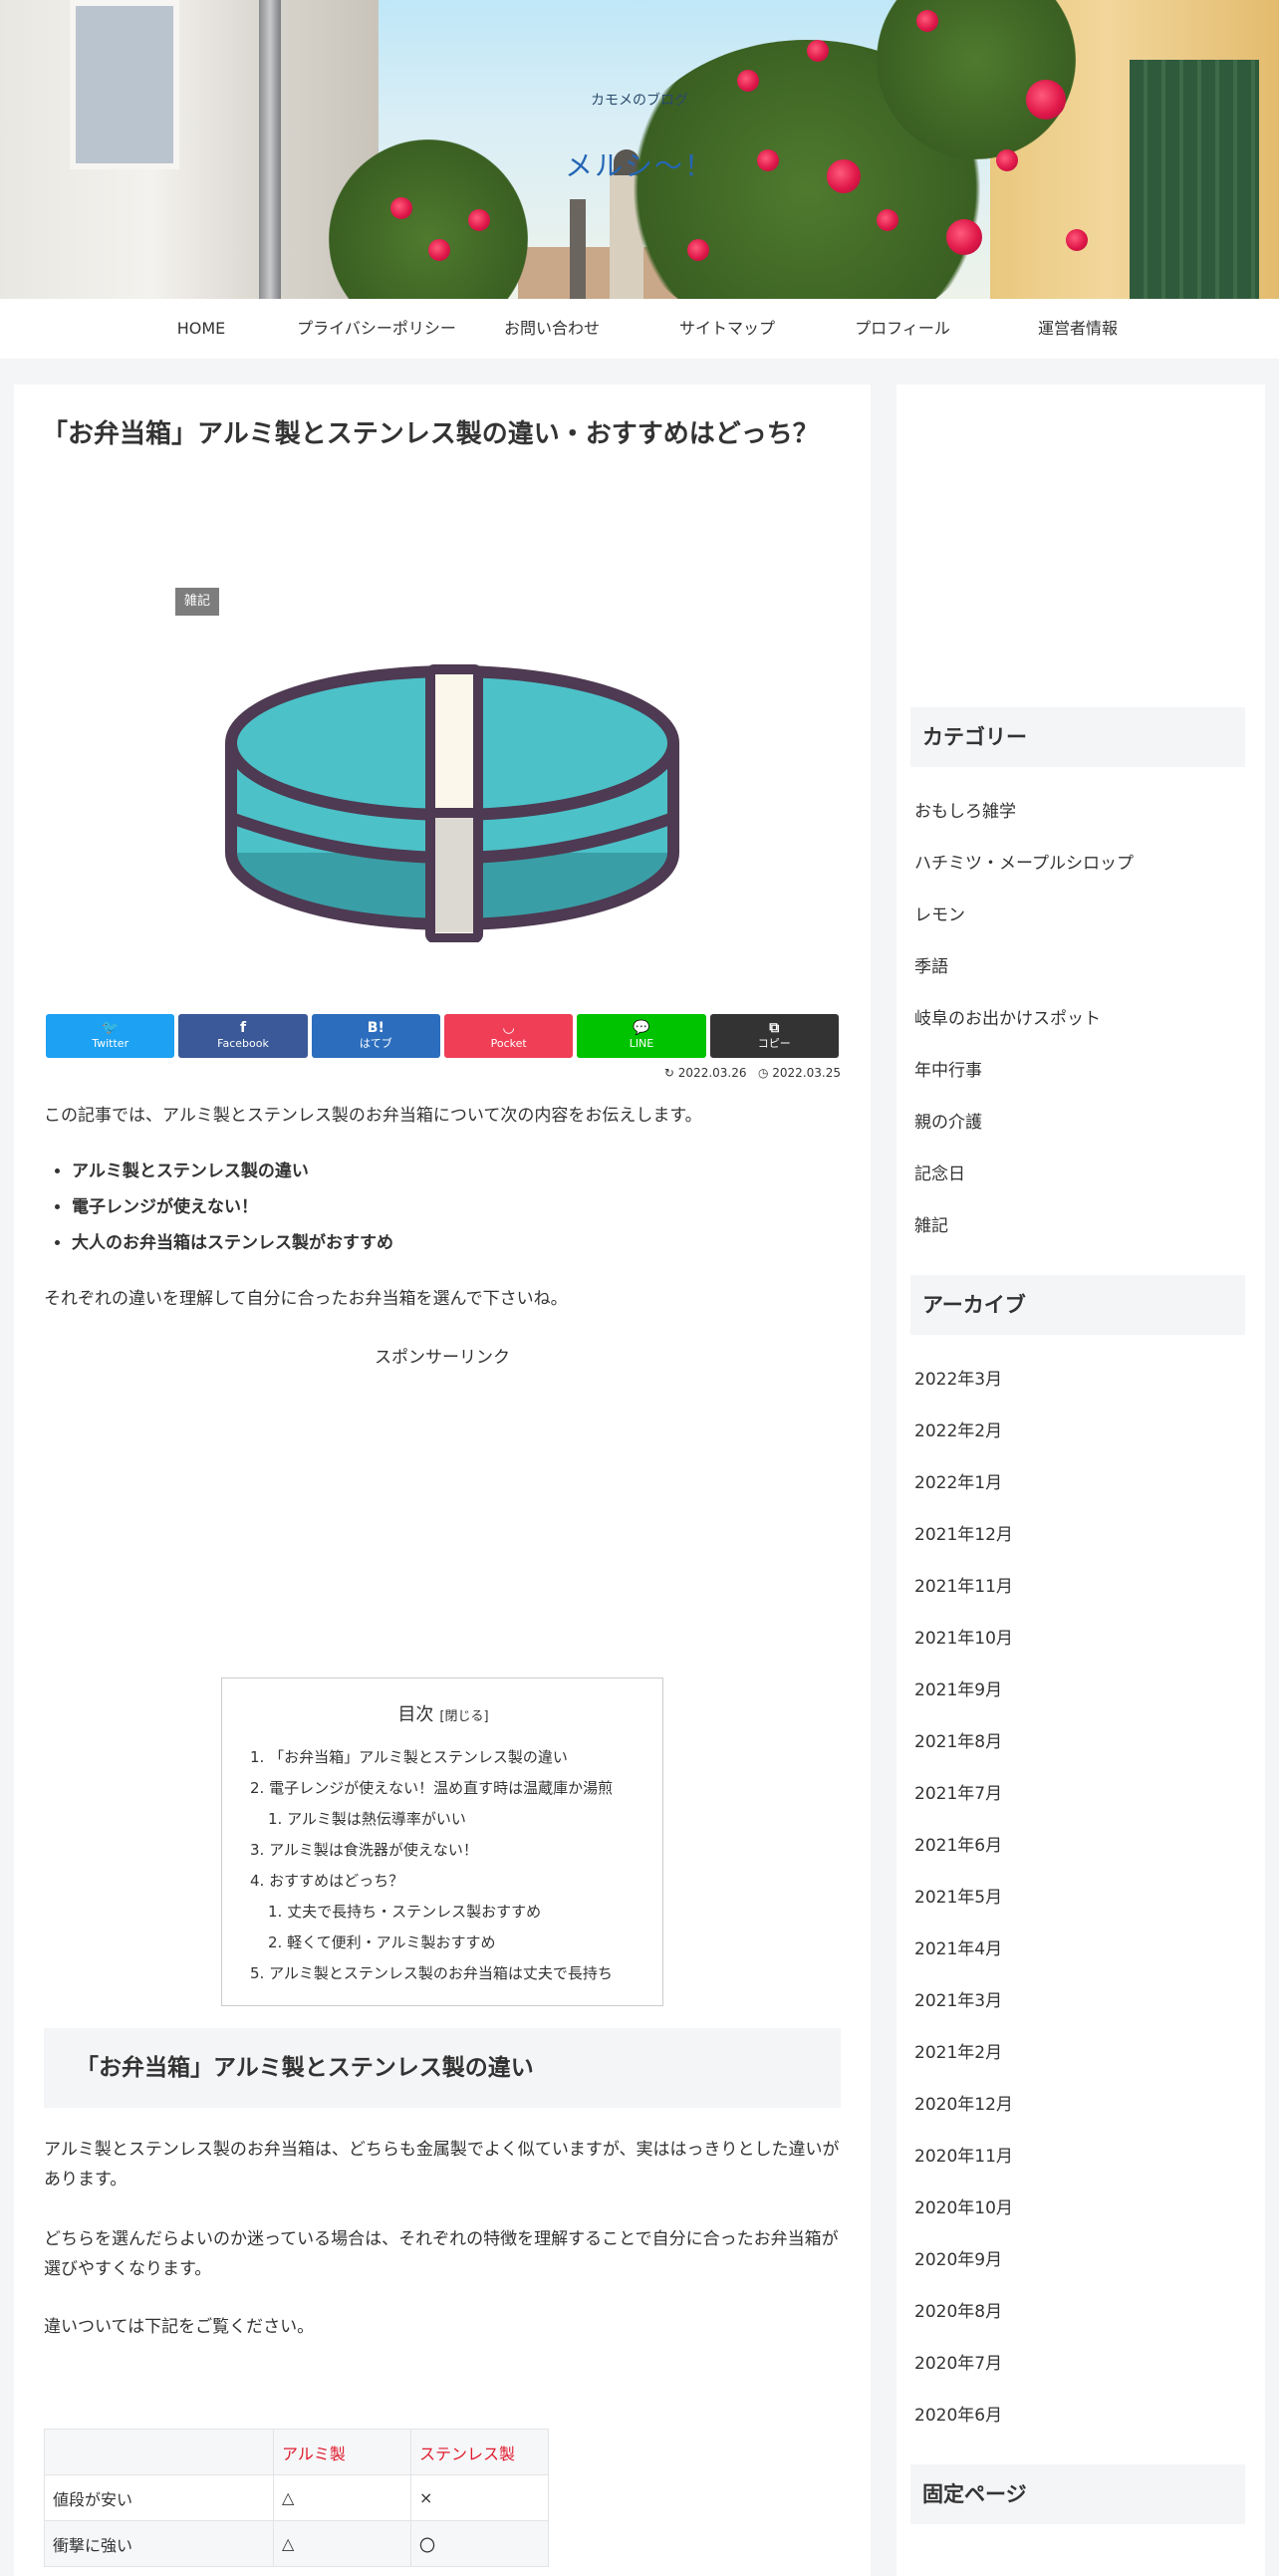 This screenshot has height=2576, width=1279. I want to click on toc-subitem: 1. 丈夫で長持ち・ステンレス製おすすめ, so click(405, 1911).